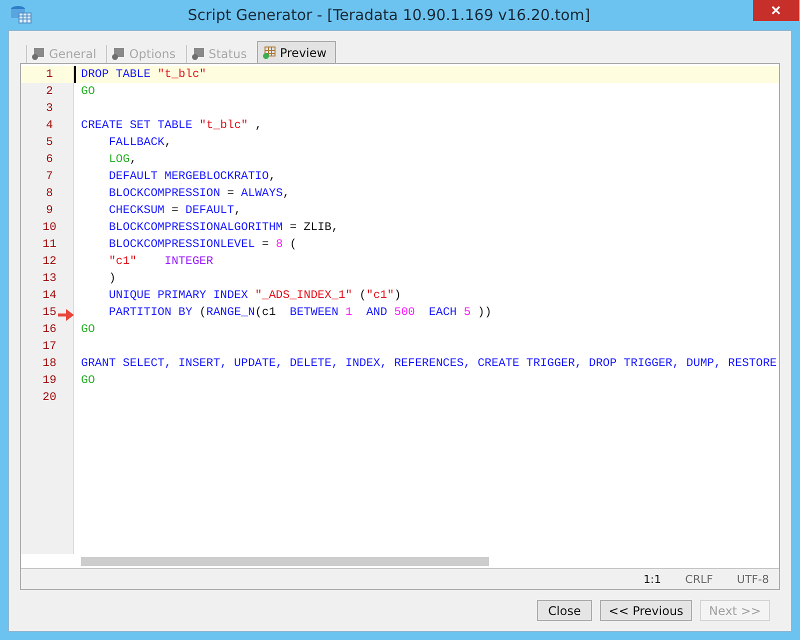  I want to click on line-number: 11, so click(47, 244).